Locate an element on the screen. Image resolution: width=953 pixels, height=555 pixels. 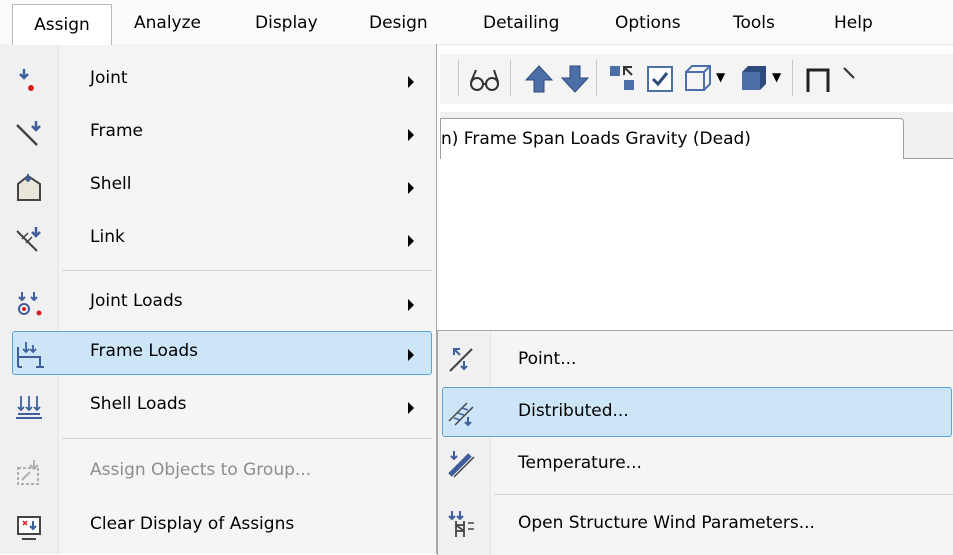
menu-item-label: Link is located at coordinates (107, 237).